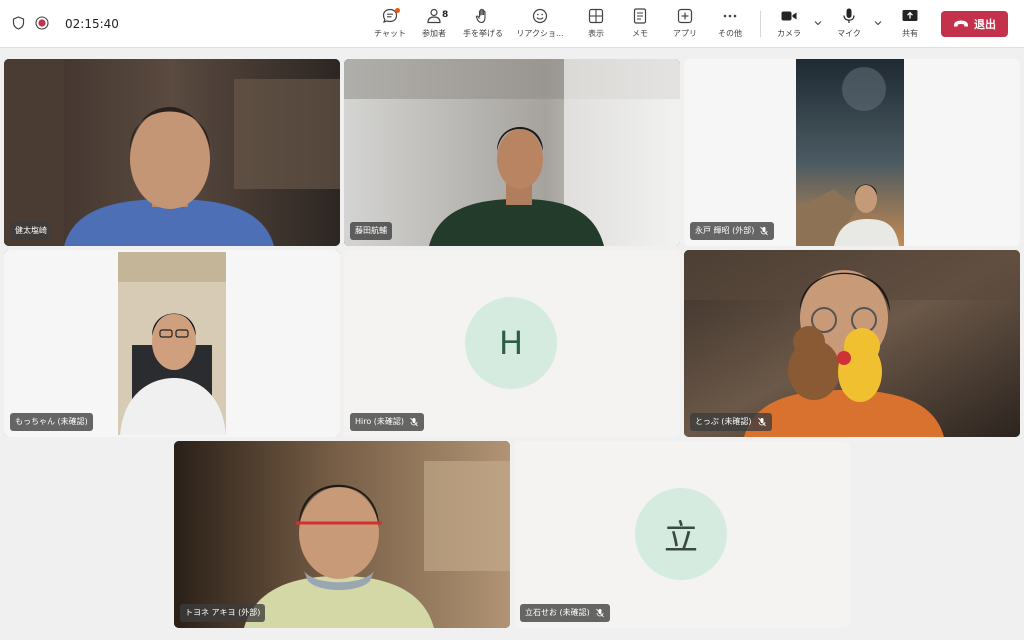 This screenshot has height=640, width=1024. Describe the element at coordinates (910, 15) in the screenshot. I see `share-screen-icon` at that location.